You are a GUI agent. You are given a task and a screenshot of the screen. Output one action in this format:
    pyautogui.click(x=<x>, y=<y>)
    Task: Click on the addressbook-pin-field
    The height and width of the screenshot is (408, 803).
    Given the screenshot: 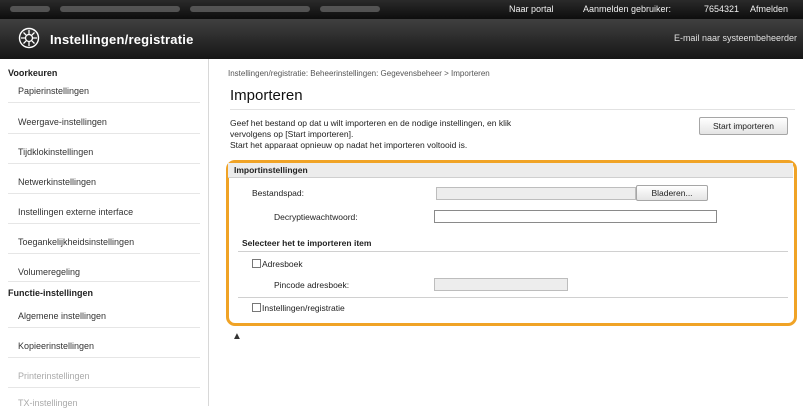 What is the action you would take?
    pyautogui.click(x=501, y=284)
    